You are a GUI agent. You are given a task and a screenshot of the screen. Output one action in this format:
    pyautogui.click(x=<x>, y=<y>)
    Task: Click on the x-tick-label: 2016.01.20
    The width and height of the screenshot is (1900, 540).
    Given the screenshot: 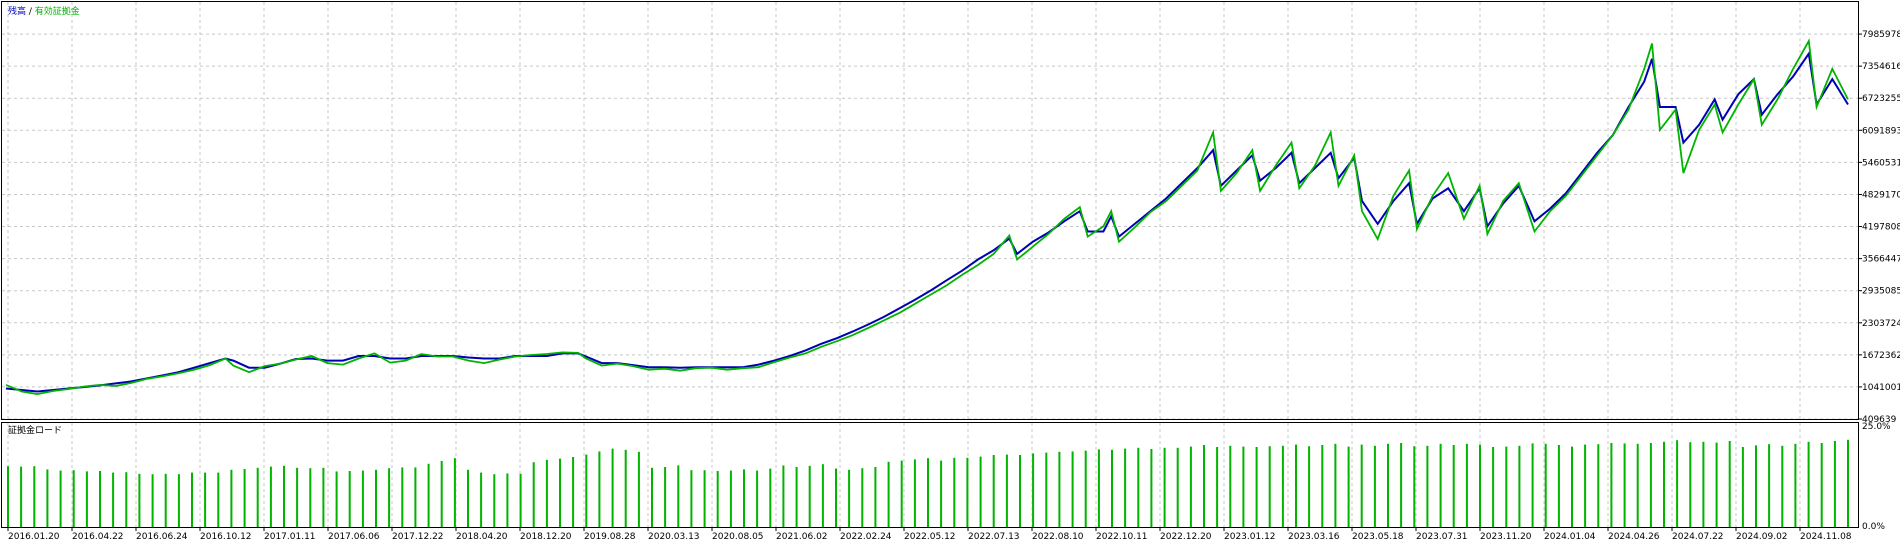 What is the action you would take?
    pyautogui.click(x=34, y=536)
    